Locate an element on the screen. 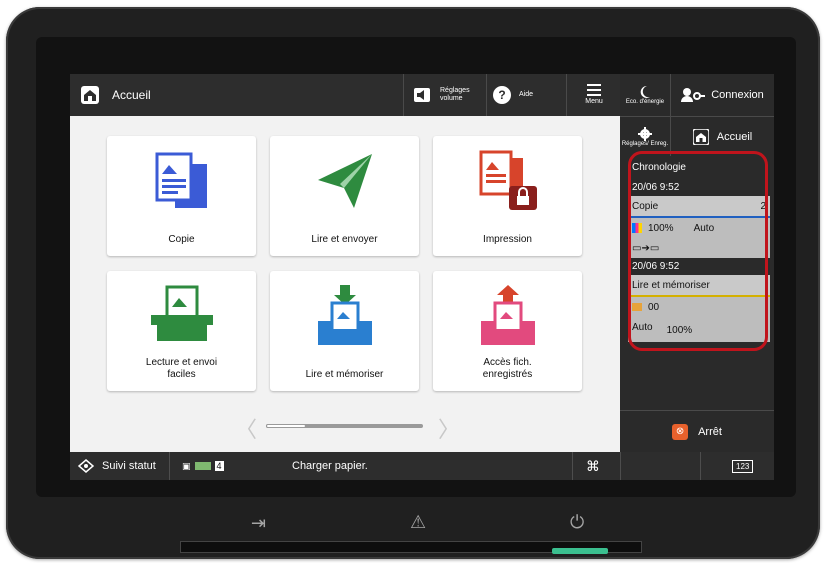 The width and height of the screenshot is (826, 563). menu-button: Menu is located at coordinates (593, 95).